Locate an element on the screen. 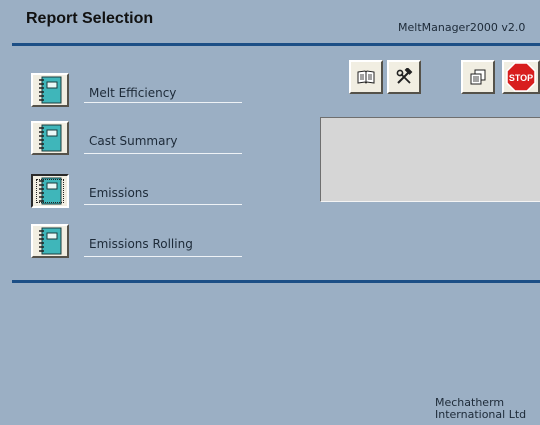 The width and height of the screenshot is (540, 425). footer-divider is located at coordinates (276, 281).